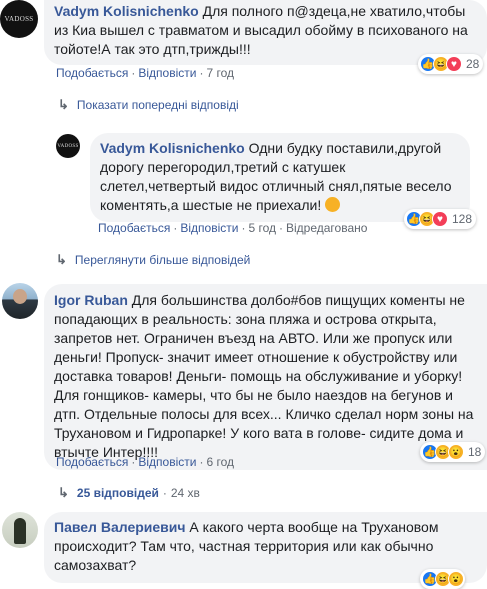  I want to click on avatar-figure, so click(20, 531).